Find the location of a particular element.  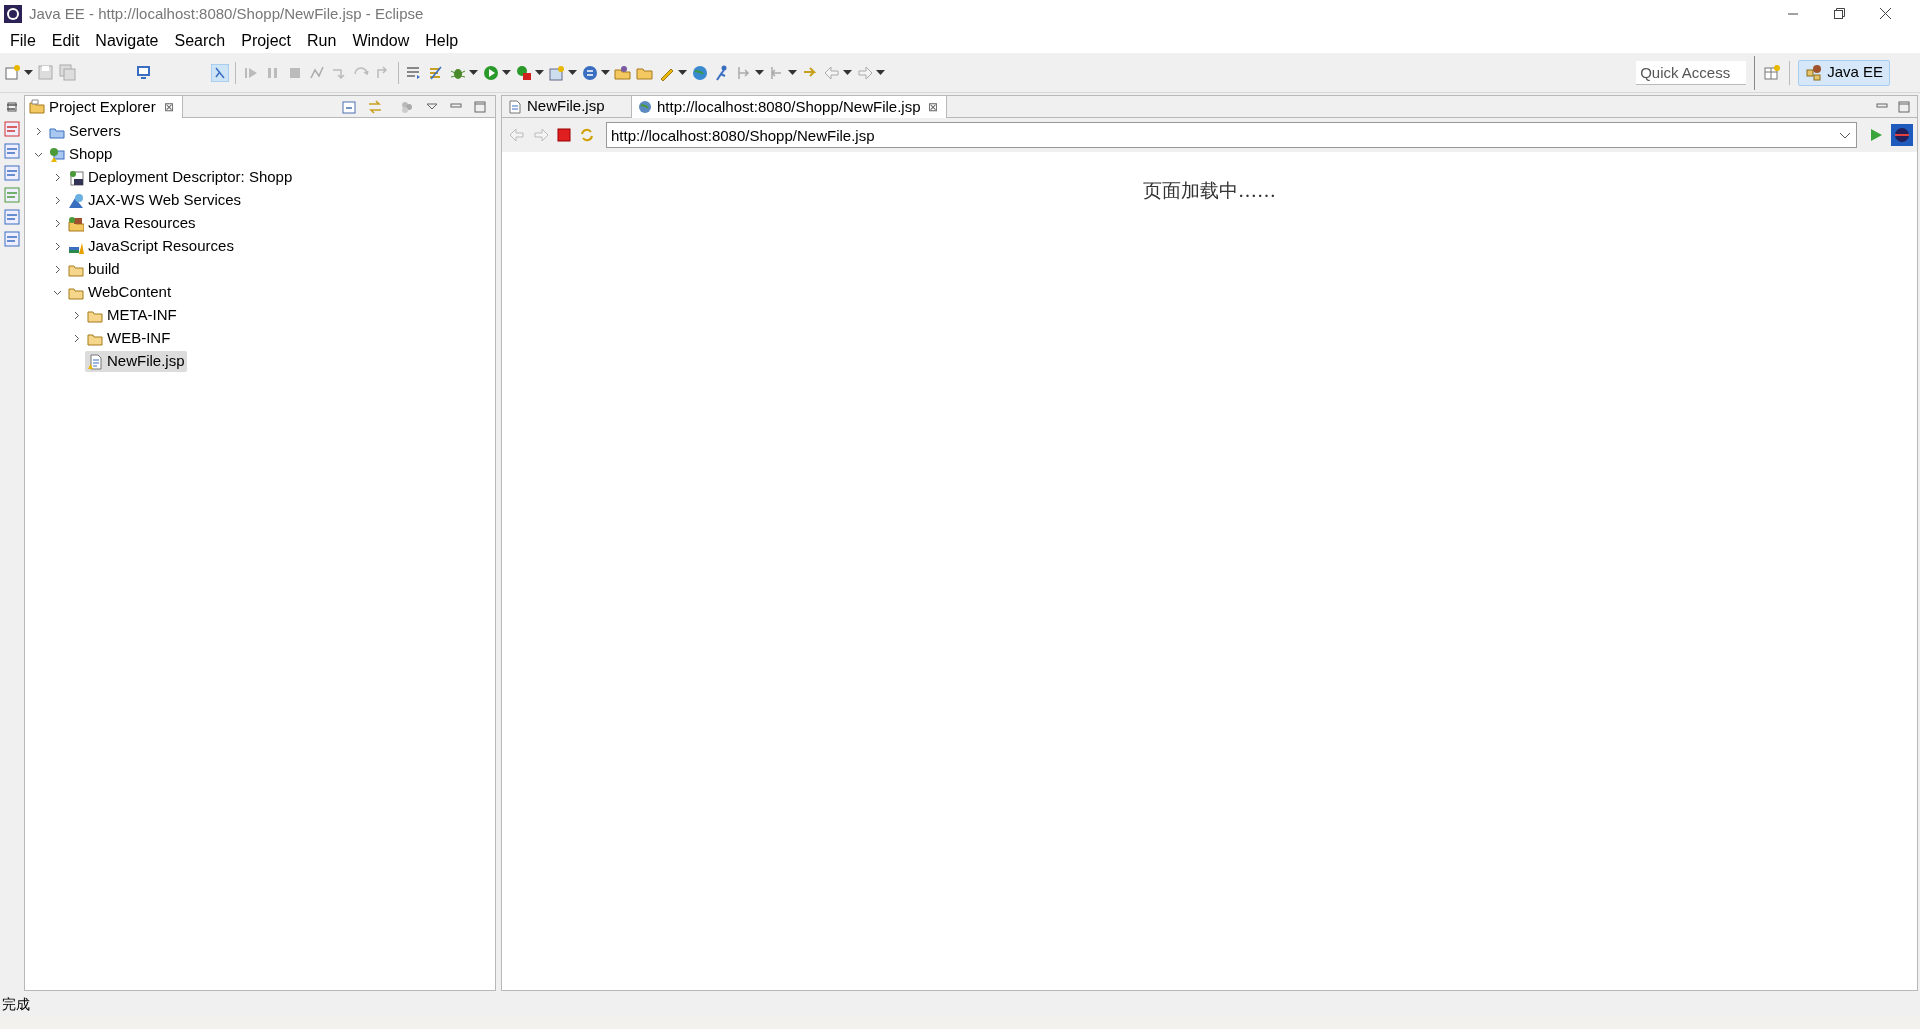

open-type-icon is located at coordinates (623, 72).